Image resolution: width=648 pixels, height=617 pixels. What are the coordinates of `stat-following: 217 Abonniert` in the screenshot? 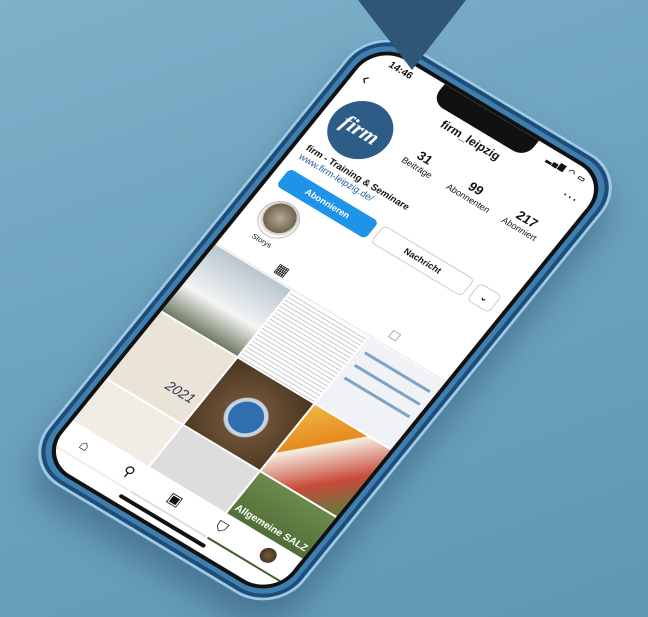 It's located at (524, 223).